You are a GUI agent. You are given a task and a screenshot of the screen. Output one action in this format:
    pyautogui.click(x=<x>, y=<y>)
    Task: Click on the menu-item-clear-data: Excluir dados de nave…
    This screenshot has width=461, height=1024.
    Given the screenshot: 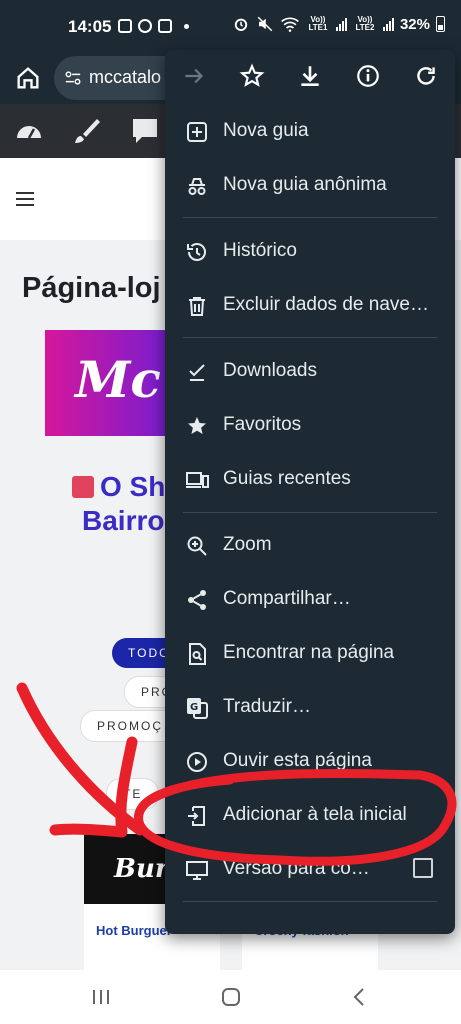 What is the action you would take?
    pyautogui.click(x=310, y=306)
    